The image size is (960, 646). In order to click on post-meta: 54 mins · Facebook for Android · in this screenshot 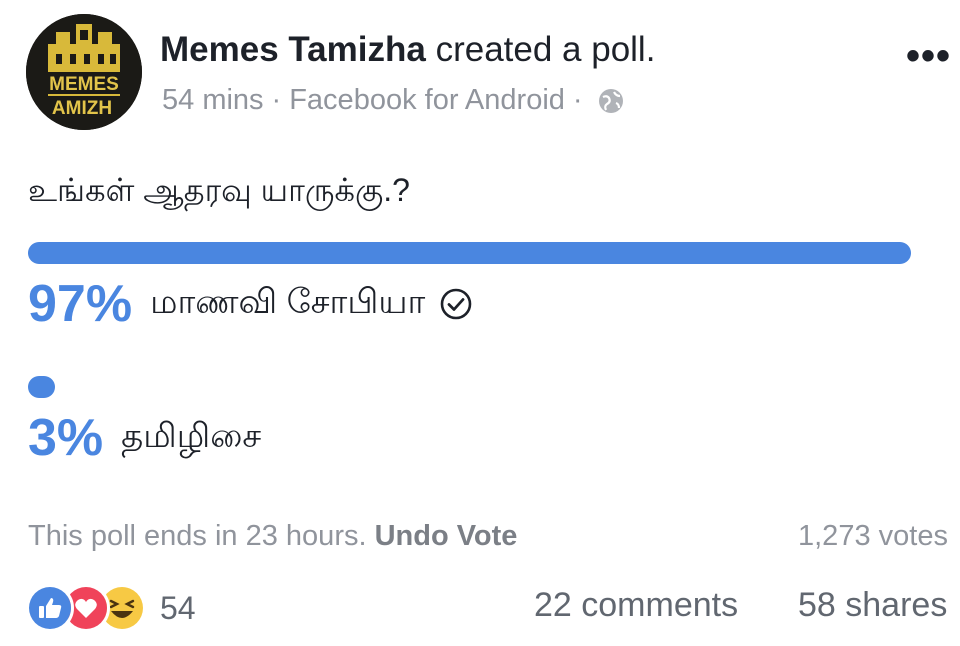, I will do `click(393, 100)`.